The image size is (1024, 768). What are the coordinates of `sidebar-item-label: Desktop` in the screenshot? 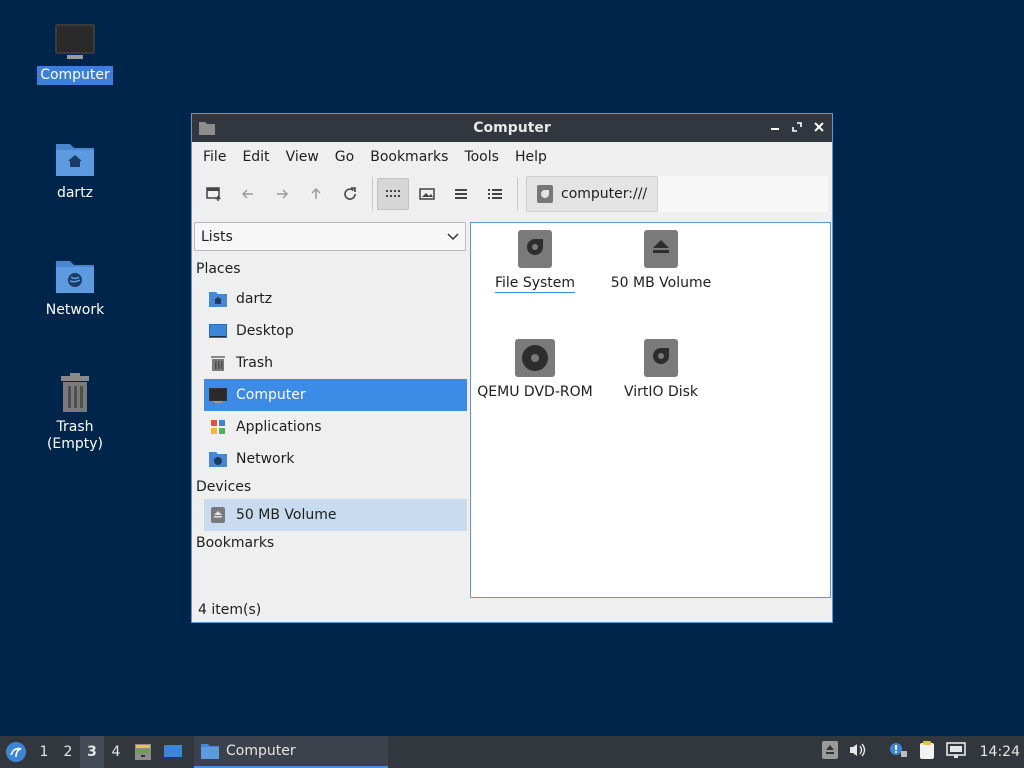 It's located at (265, 331).